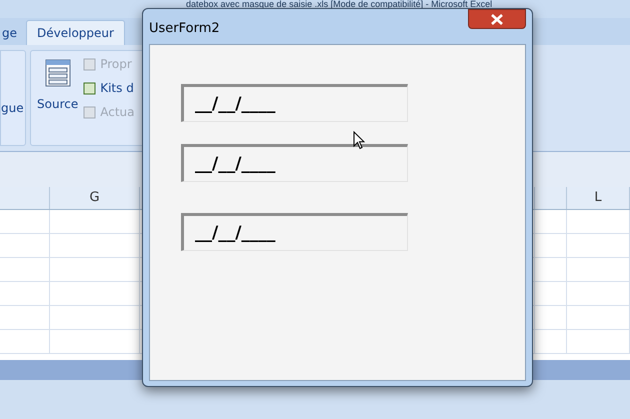 This screenshot has width=630, height=419. What do you see at coordinates (598, 198) in the screenshot?
I see `column-header: L` at bounding box center [598, 198].